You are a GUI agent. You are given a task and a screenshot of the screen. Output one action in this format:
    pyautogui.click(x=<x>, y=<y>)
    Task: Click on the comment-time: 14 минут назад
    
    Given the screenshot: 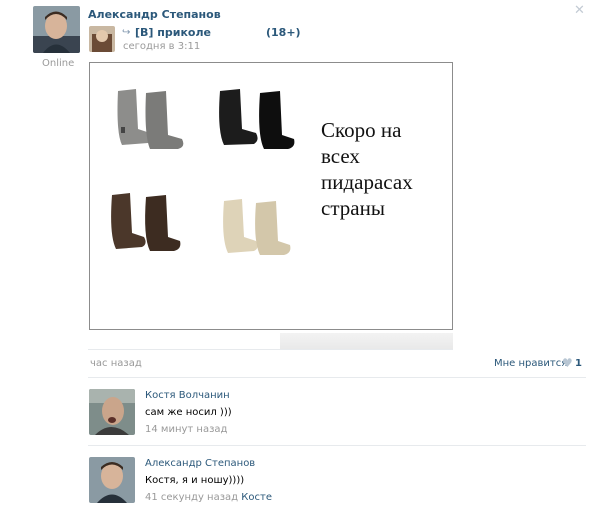 What is the action you would take?
    pyautogui.click(x=186, y=429)
    